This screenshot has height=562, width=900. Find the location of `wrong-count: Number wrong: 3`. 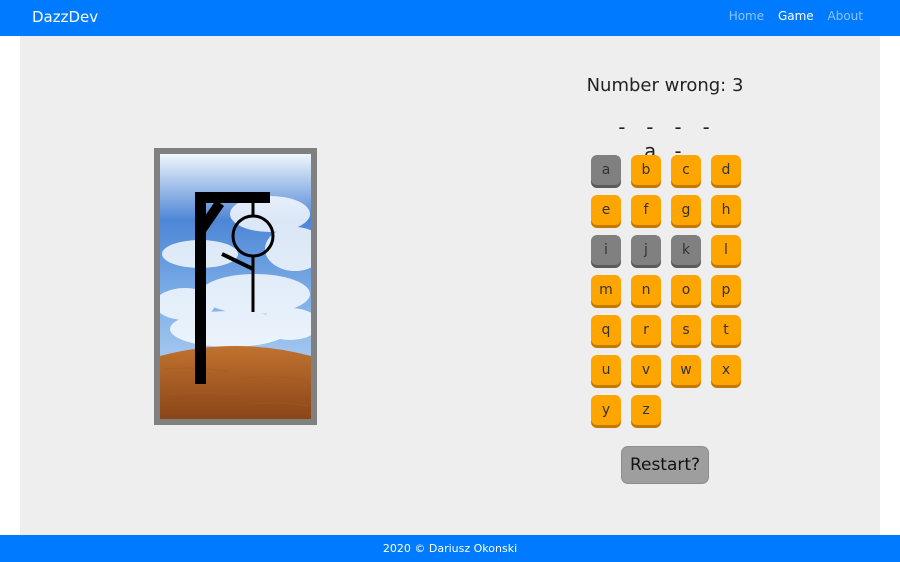

wrong-count: Number wrong: 3 is located at coordinates (665, 85).